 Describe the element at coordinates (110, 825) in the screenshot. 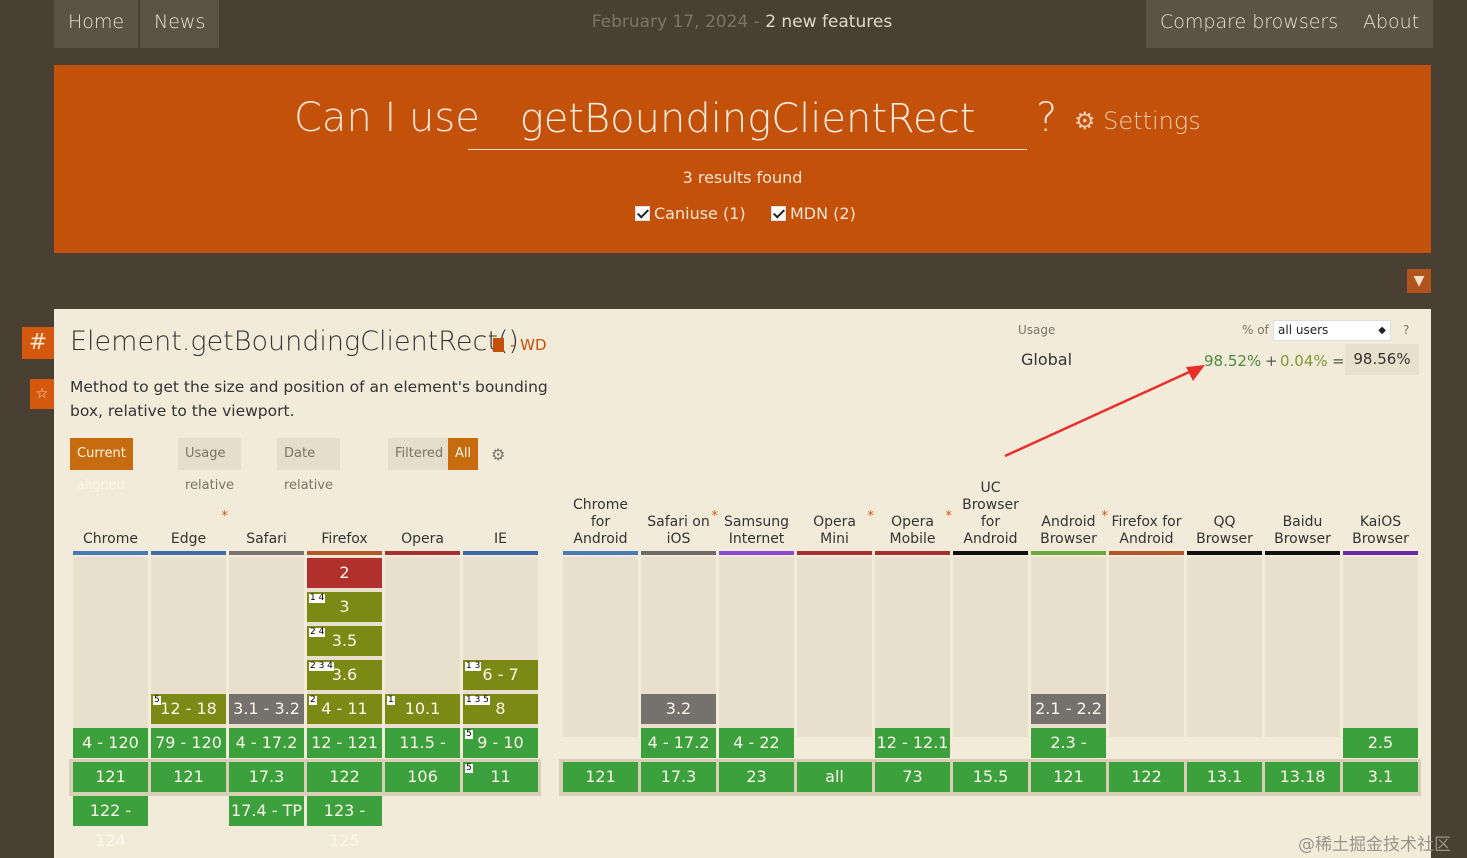

I see `version-range: 122 - 124` at that location.